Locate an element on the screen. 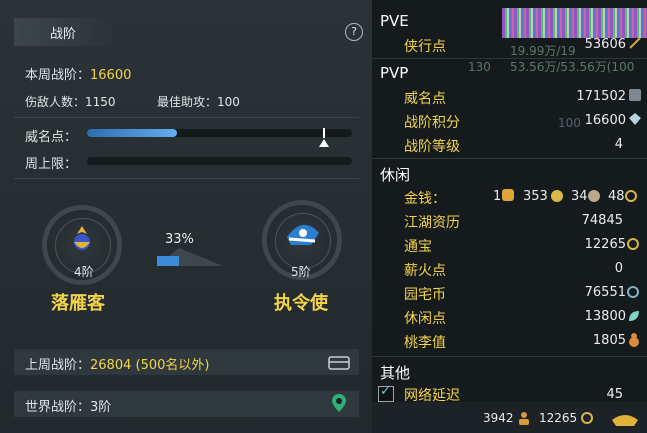  background-hp-text: 19.99万/19 is located at coordinates (543, 51).